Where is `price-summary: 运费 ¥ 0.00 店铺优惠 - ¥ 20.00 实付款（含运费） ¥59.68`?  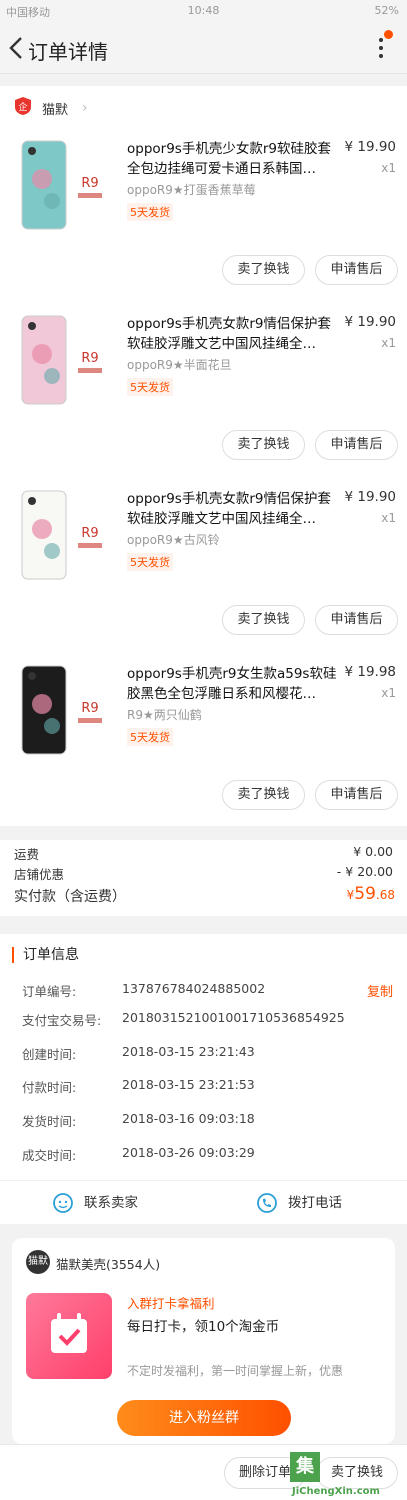
price-summary: 运费 ¥ 0.00 店铺优惠 - ¥ 20.00 实付款（含运费） ¥59.68 is located at coordinates (203, 878).